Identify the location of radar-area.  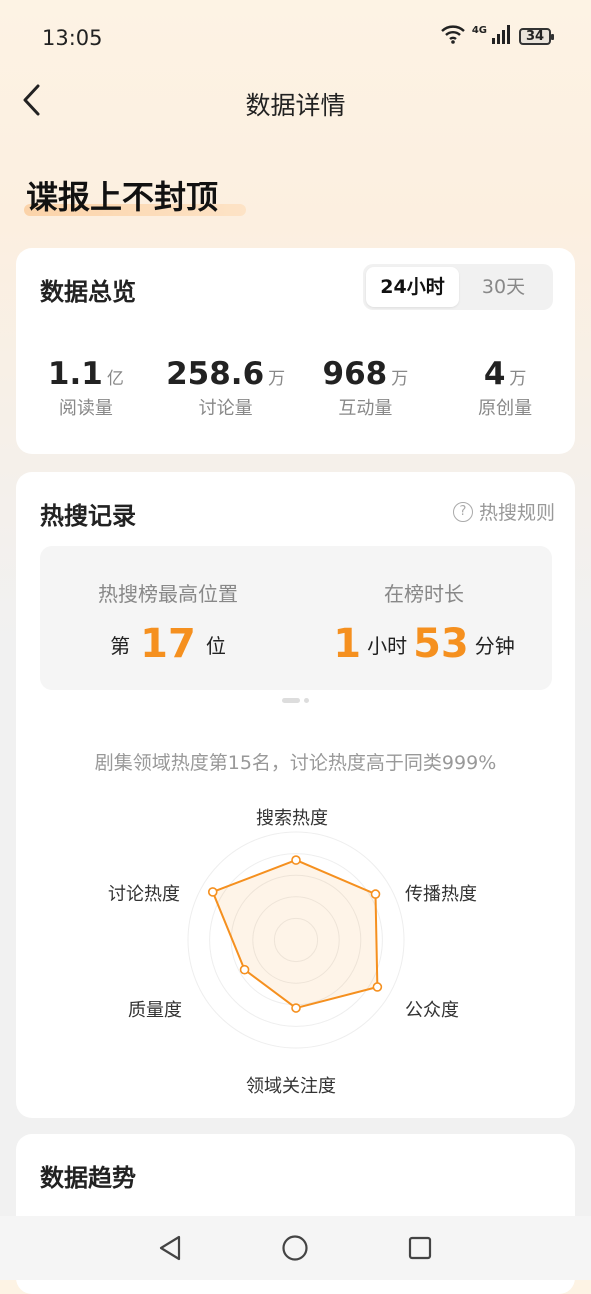
(295, 934).